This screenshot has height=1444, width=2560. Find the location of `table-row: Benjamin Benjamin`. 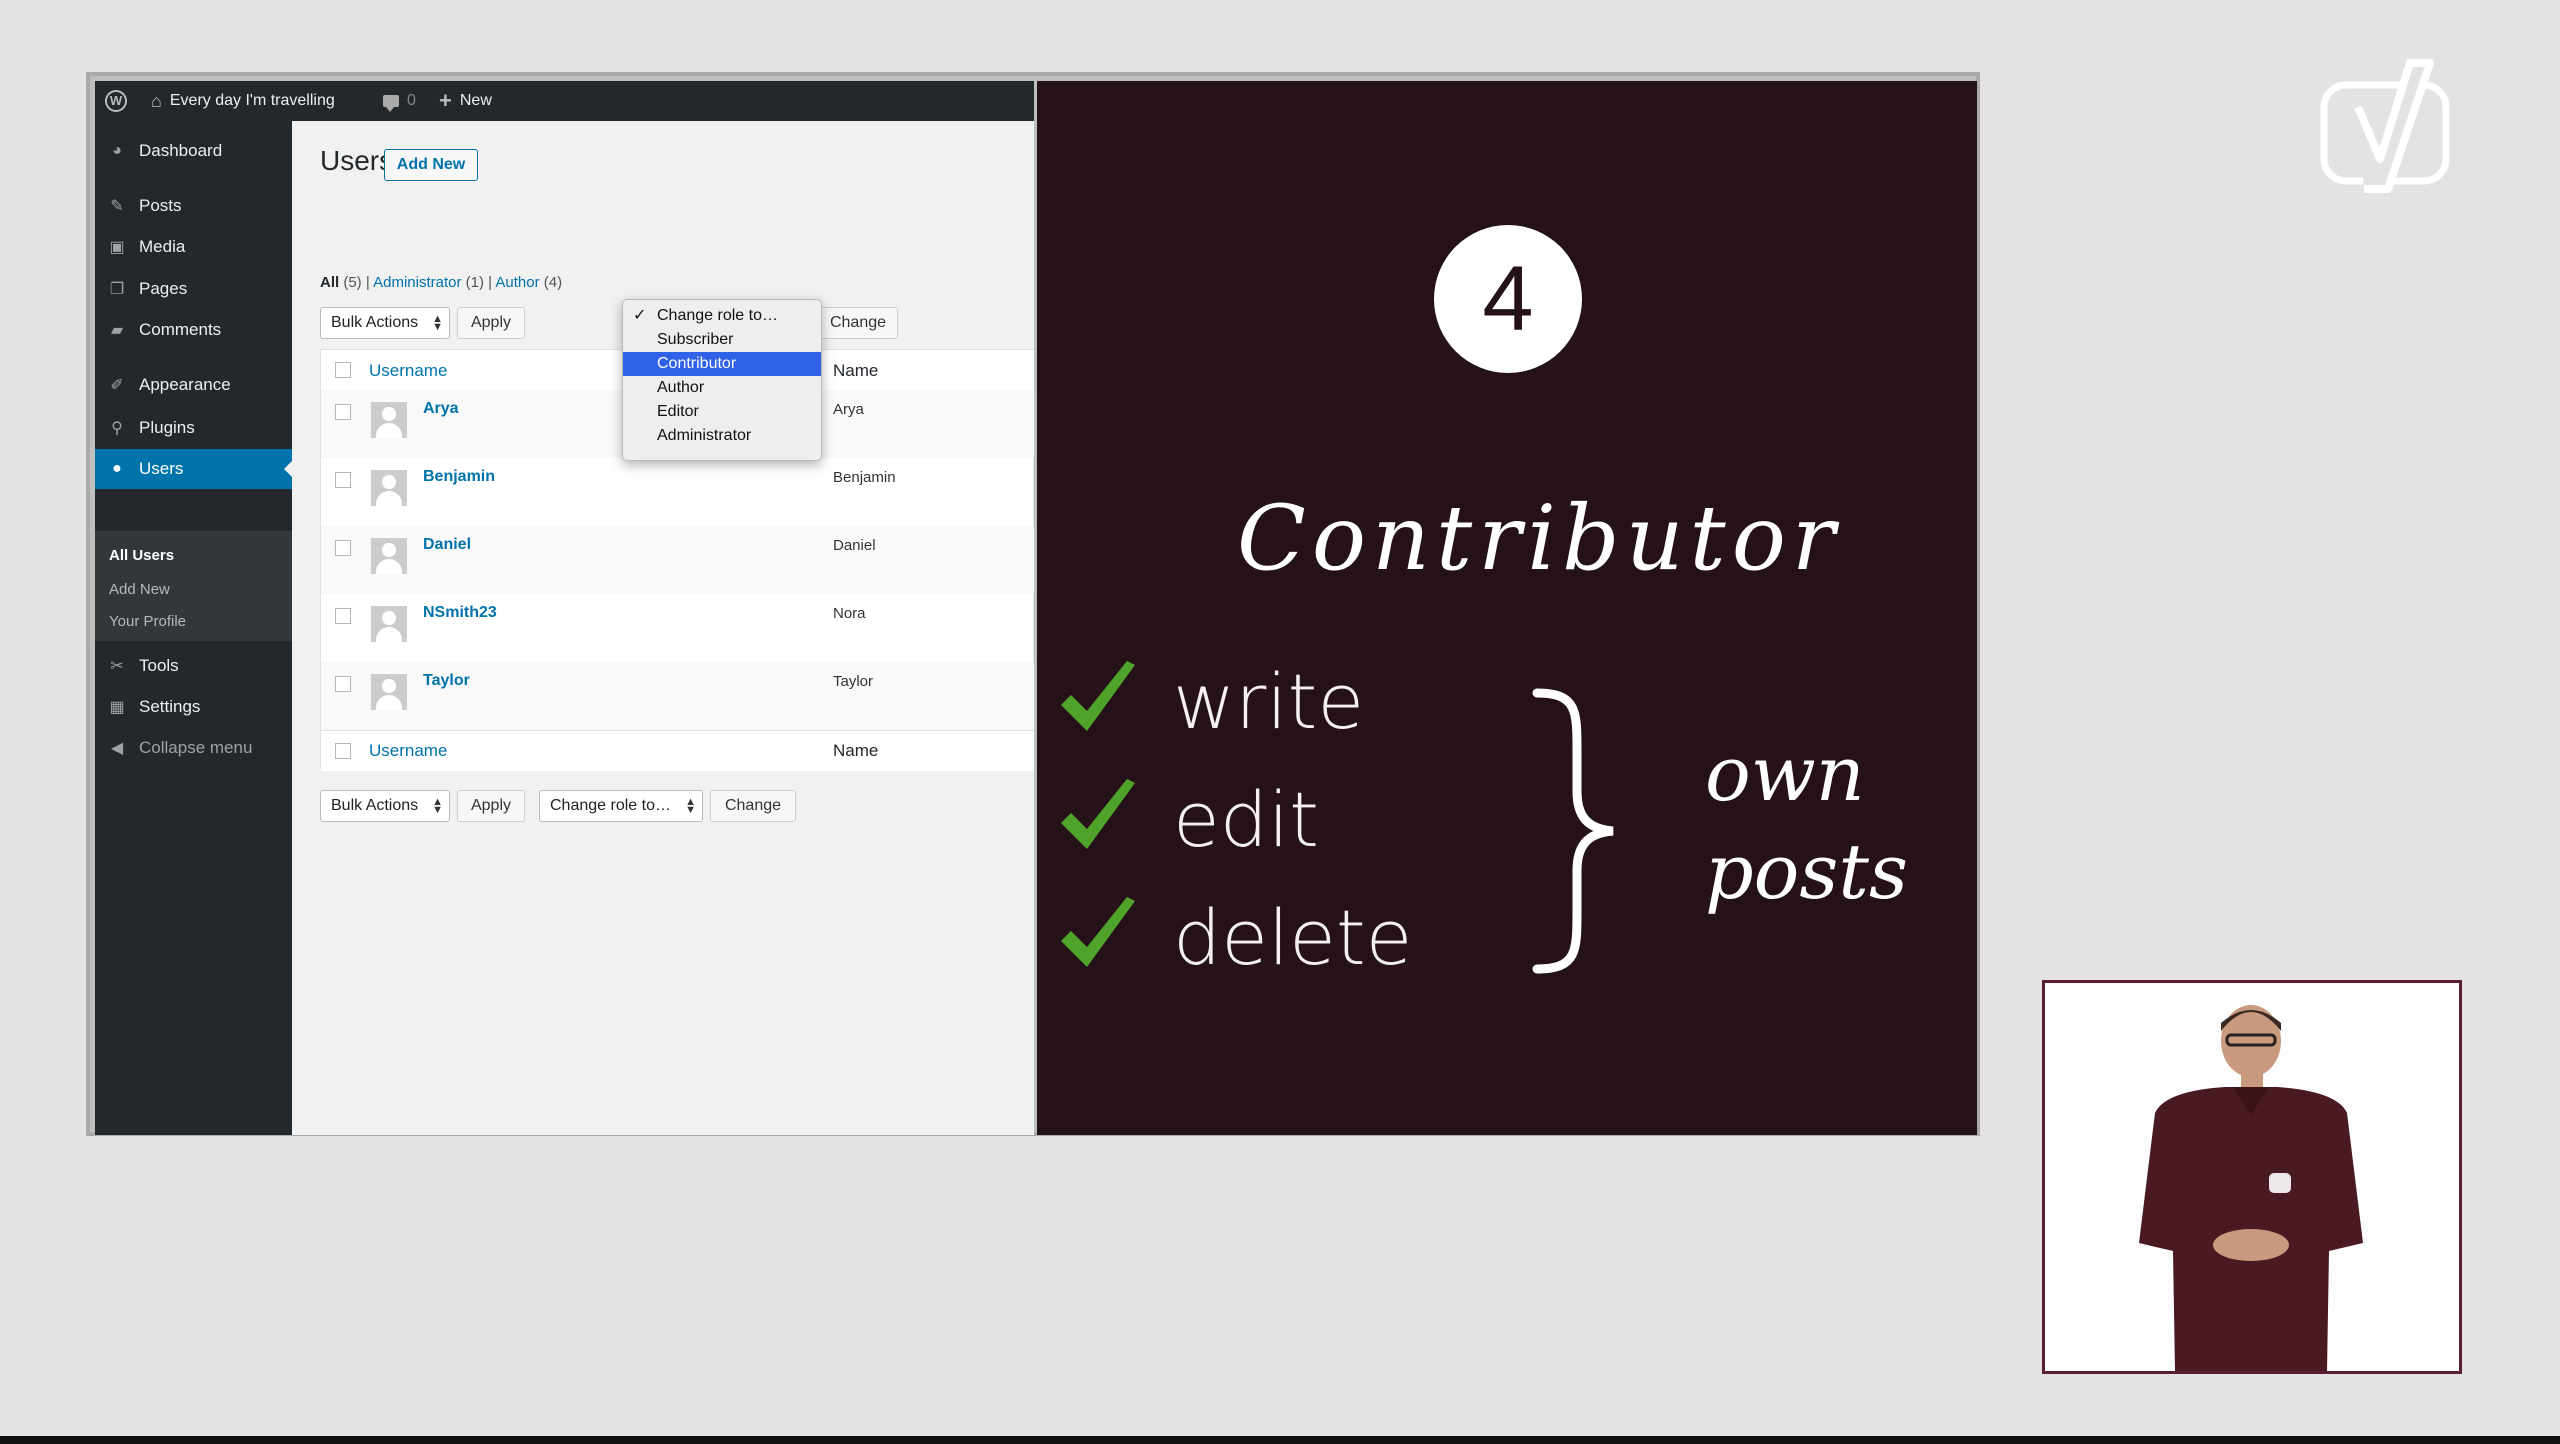

table-row: Benjamin Benjamin is located at coordinates (677, 492).